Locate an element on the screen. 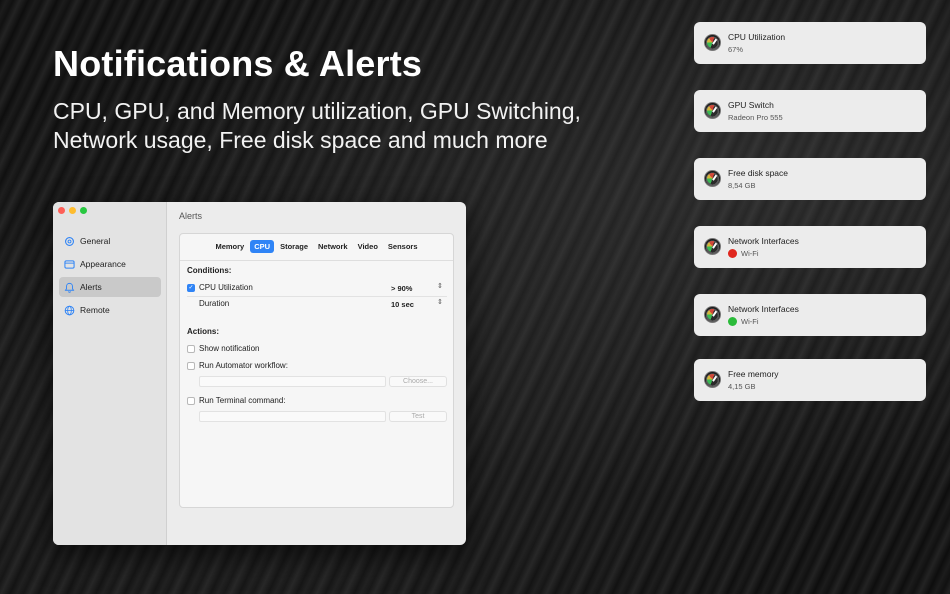 Image resolution: width=950 pixels, height=594 pixels. terminal-command-field is located at coordinates (292, 416).